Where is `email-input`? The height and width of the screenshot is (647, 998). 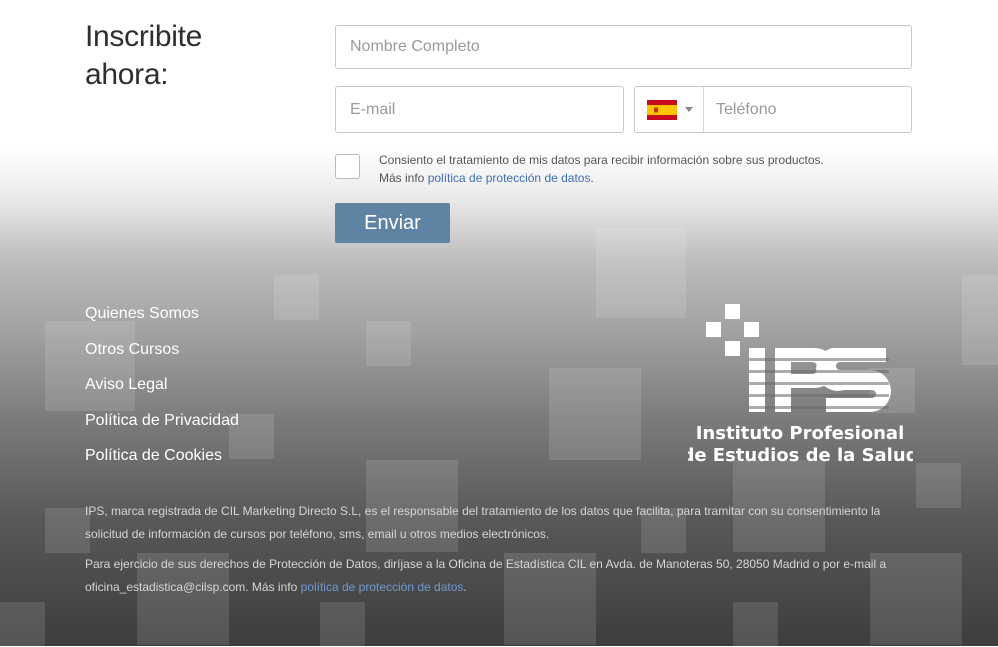
email-input is located at coordinates (479, 109).